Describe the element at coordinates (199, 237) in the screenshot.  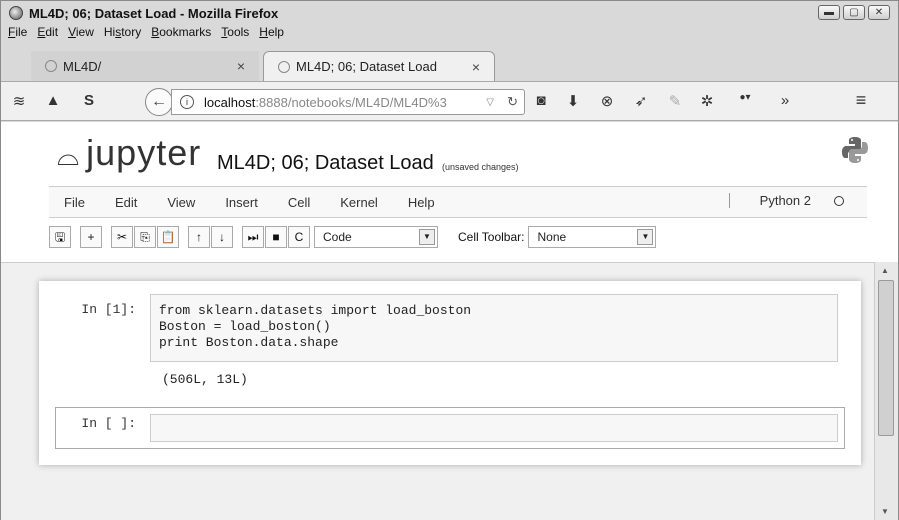
I see `move-up-icon: ↑` at that location.